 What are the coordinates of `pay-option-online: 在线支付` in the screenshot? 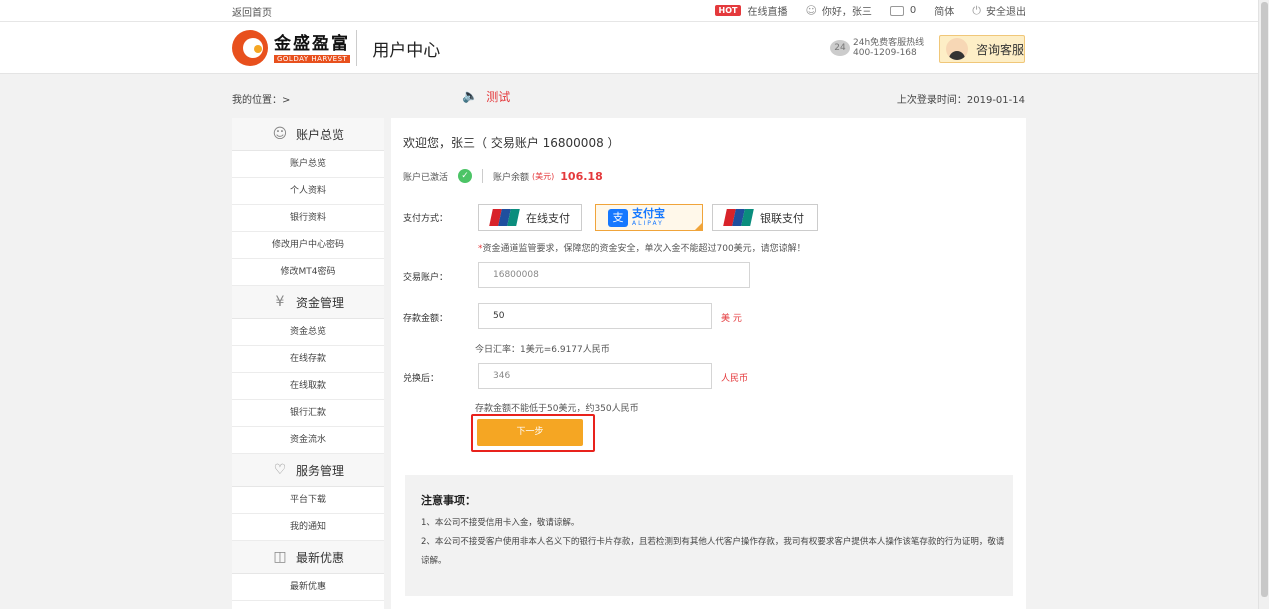 It's located at (530, 217).